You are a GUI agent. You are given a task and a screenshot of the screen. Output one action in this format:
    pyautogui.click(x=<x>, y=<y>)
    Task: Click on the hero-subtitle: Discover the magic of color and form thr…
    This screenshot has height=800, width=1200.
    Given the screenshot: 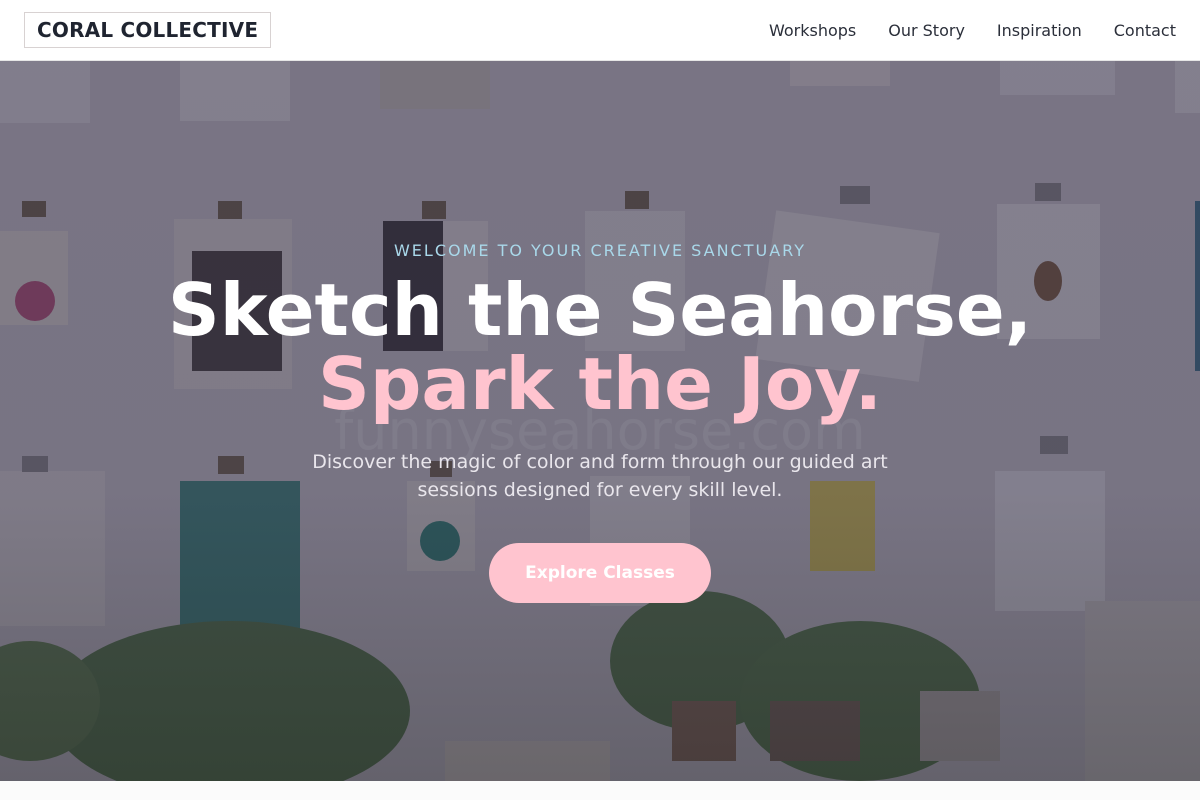 What is the action you would take?
    pyautogui.click(x=600, y=476)
    